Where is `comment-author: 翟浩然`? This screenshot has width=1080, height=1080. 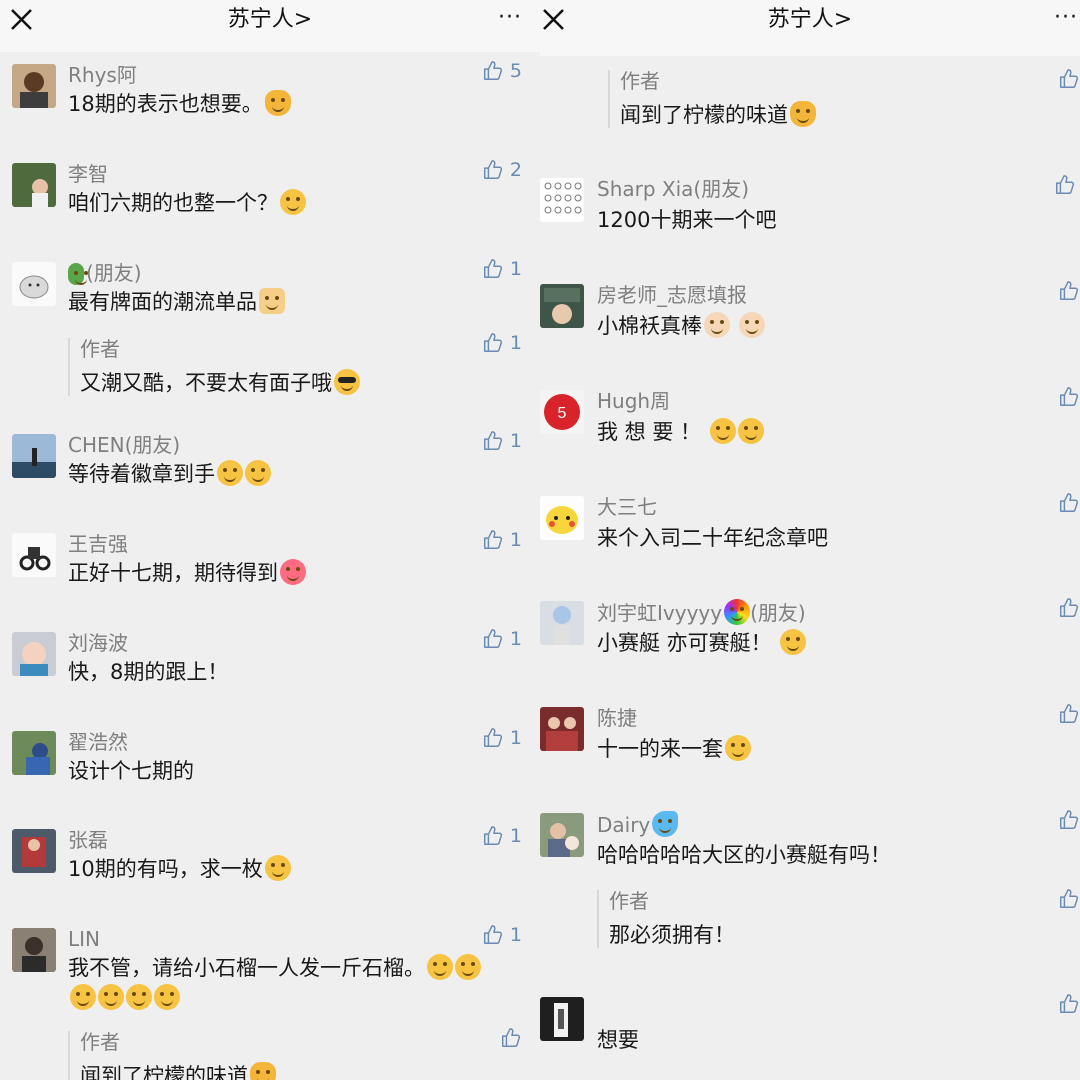
comment-author: 翟浩然 is located at coordinates (98, 742).